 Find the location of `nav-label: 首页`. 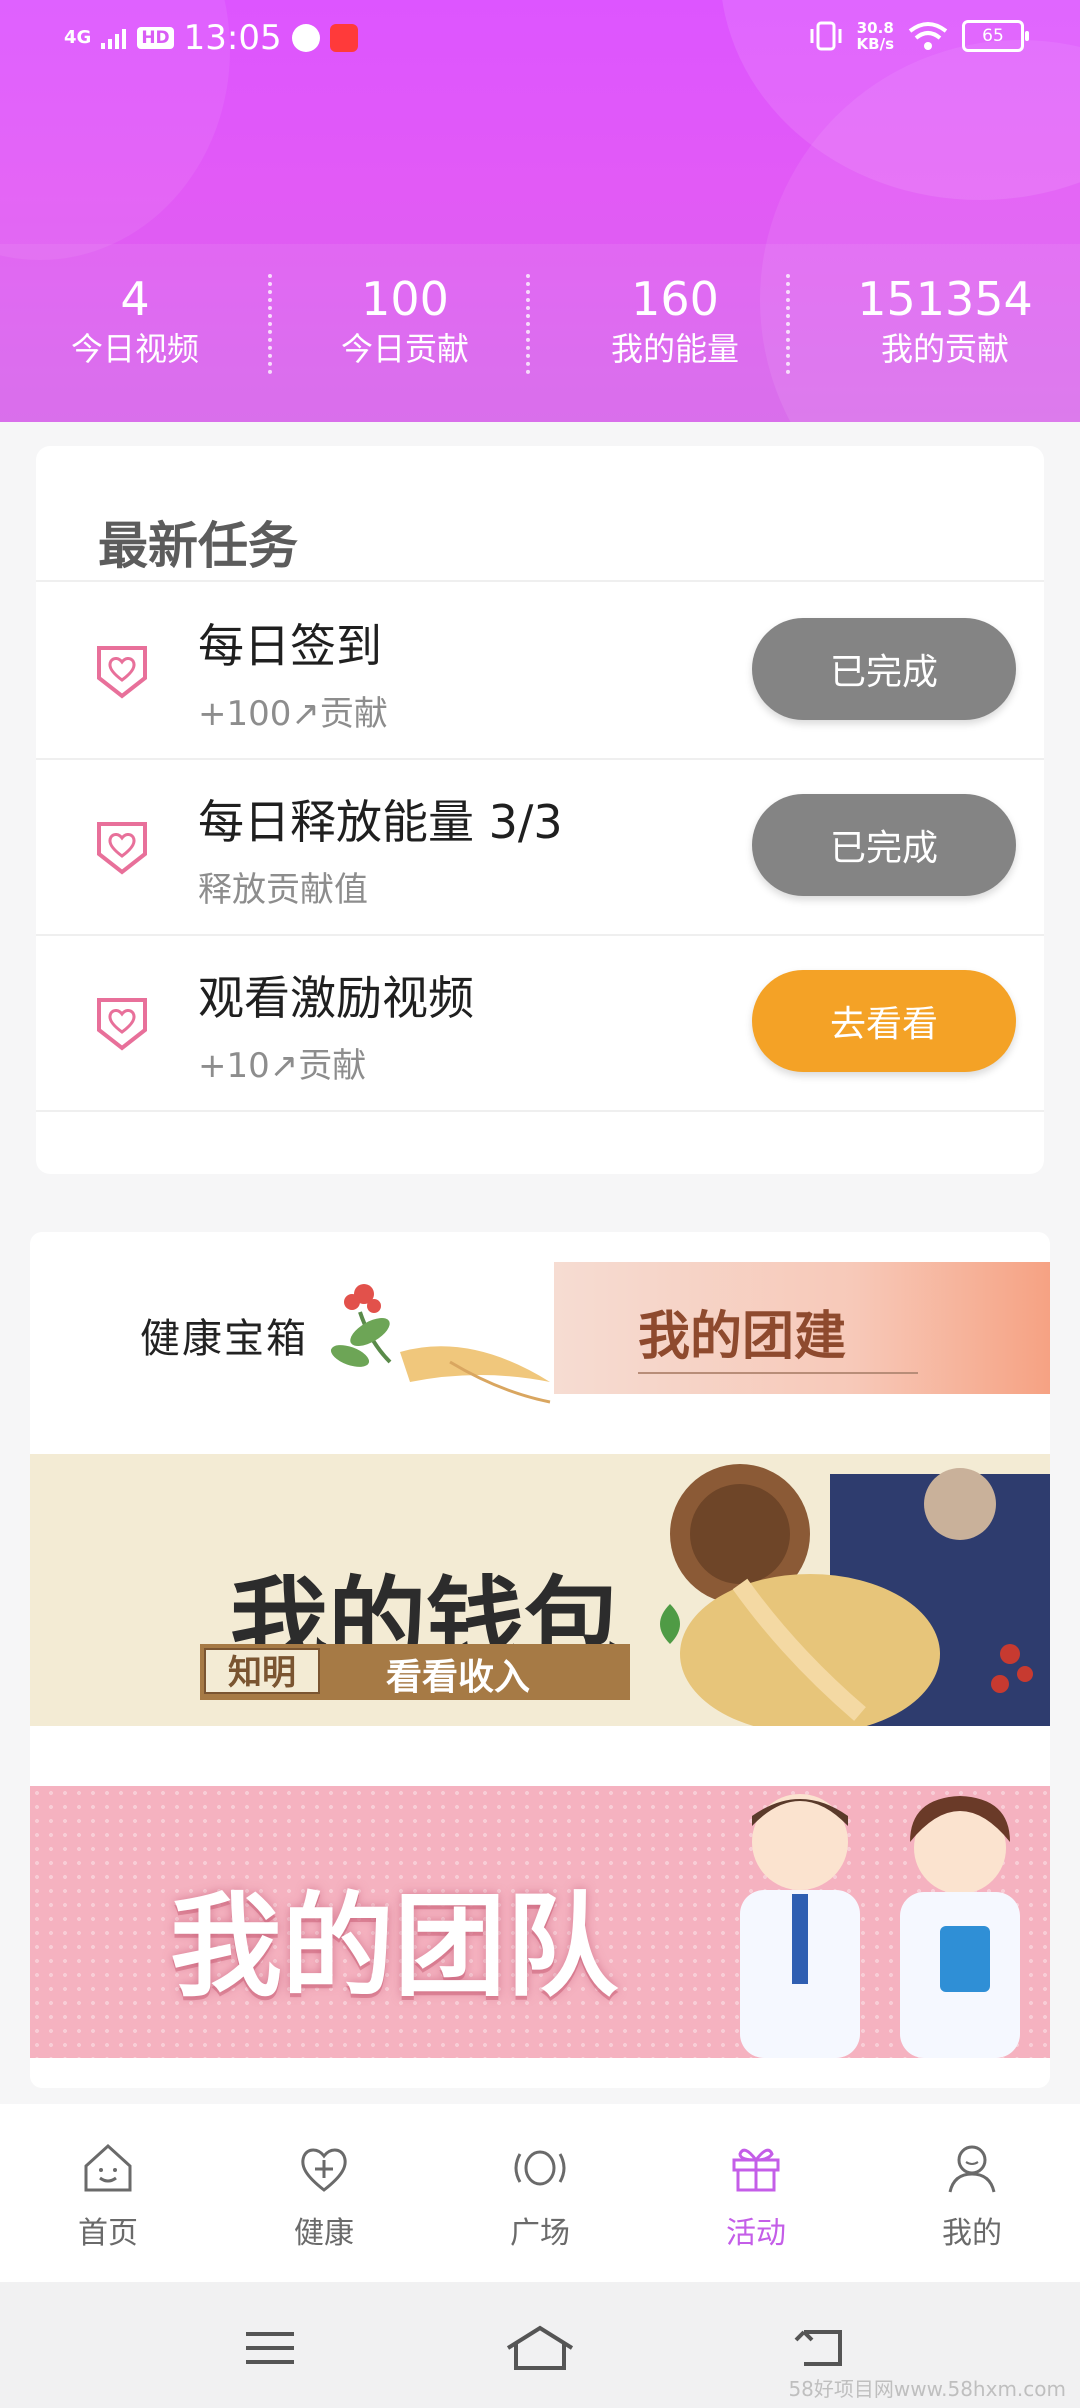

nav-label: 首页 is located at coordinates (108, 2233).